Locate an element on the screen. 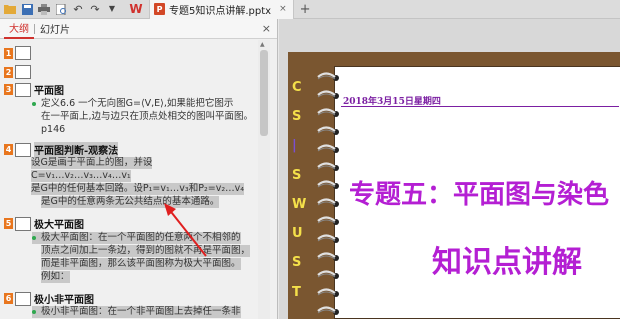 This screenshot has width=620, height=319. folder-icon is located at coordinates (10, 9).